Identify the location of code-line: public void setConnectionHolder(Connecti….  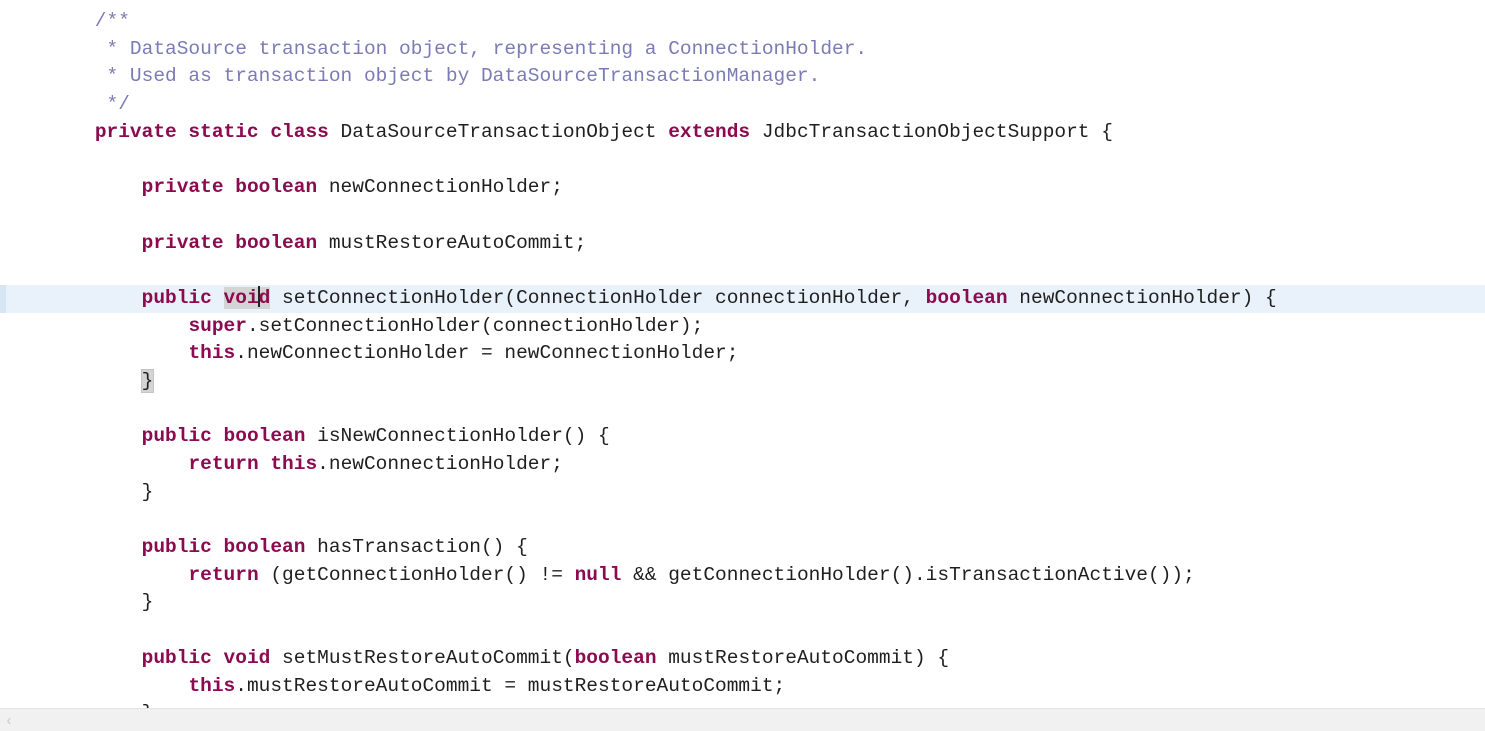
(742, 298).